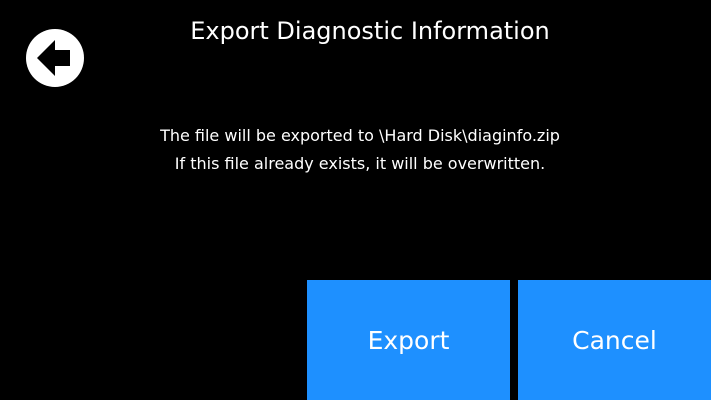 Image resolution: width=719 pixels, height=411 pixels. I want to click on back-button, so click(55, 58).